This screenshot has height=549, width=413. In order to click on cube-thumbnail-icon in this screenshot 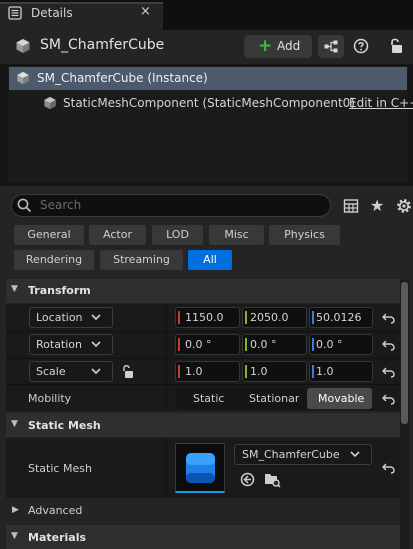, I will do `click(200, 468)`.